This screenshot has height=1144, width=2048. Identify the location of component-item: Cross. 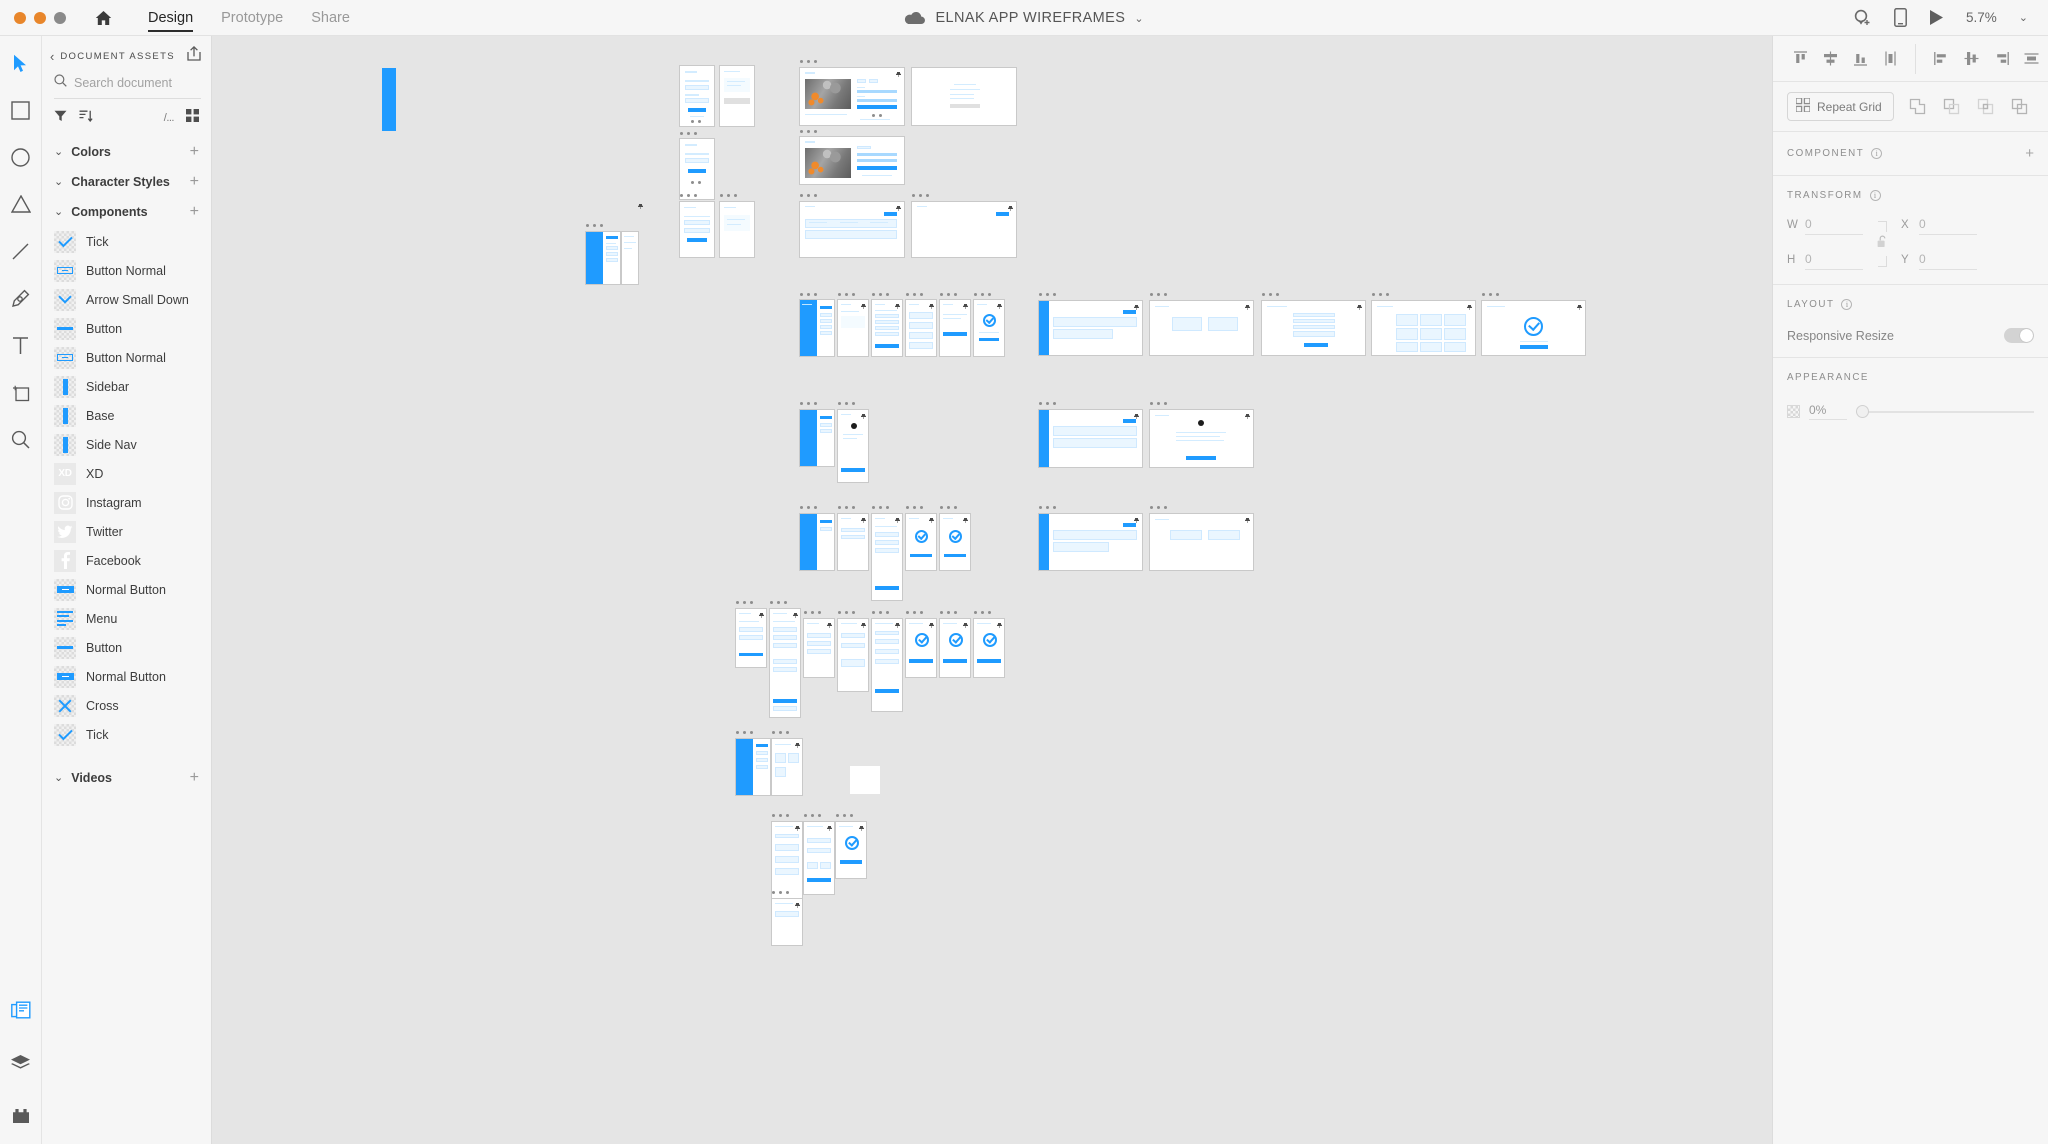
(126, 705).